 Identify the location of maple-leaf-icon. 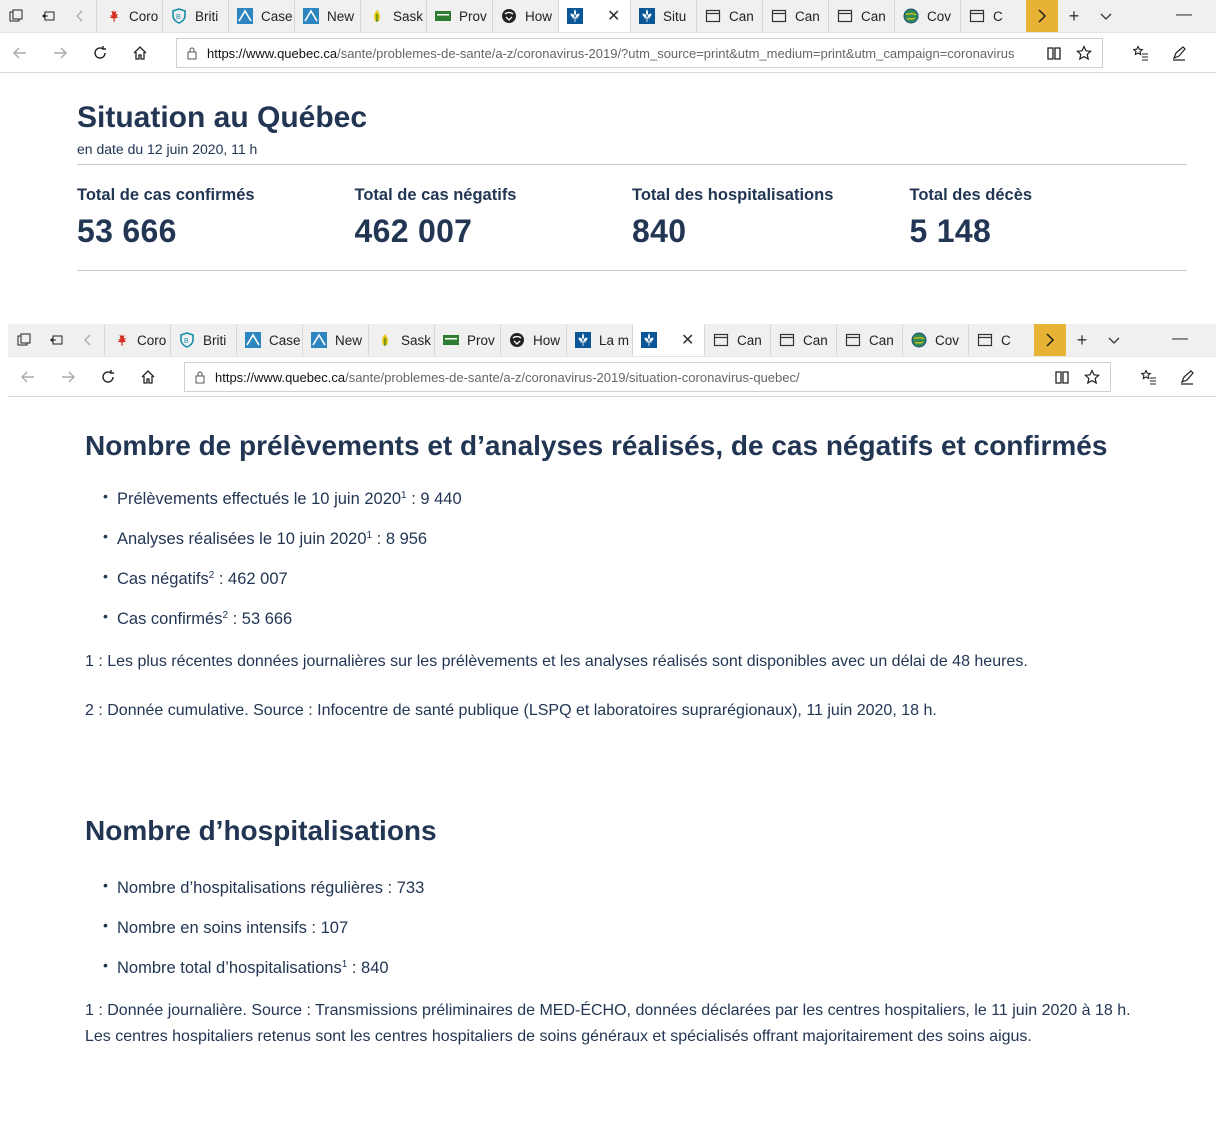
(113, 16).